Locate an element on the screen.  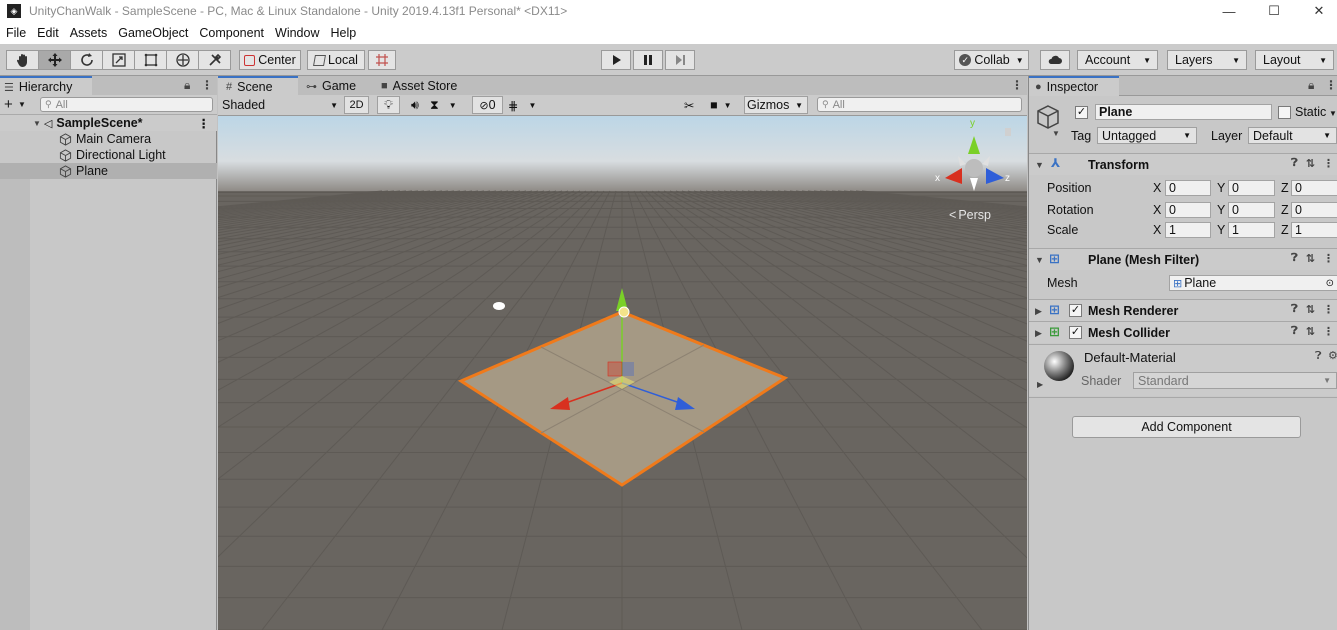
collab-dropdown: ✓ Collab ▼ is located at coordinates (991, 60).